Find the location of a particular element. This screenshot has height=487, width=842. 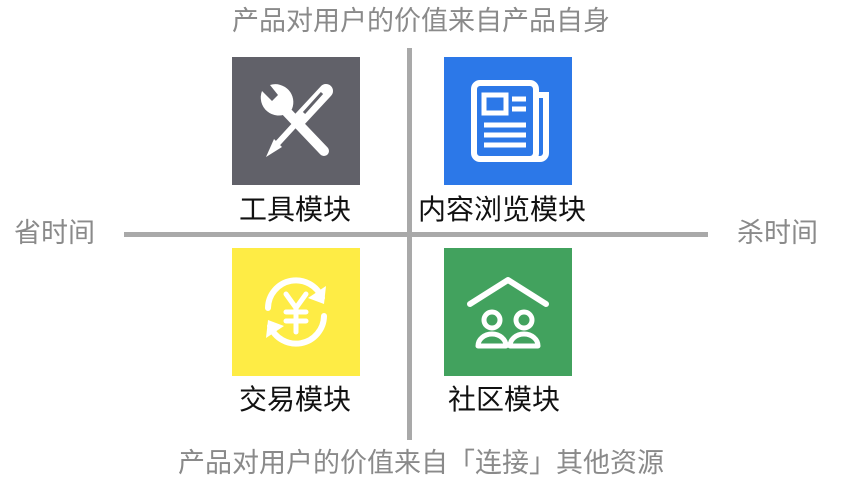

community-tile is located at coordinates (508, 312).